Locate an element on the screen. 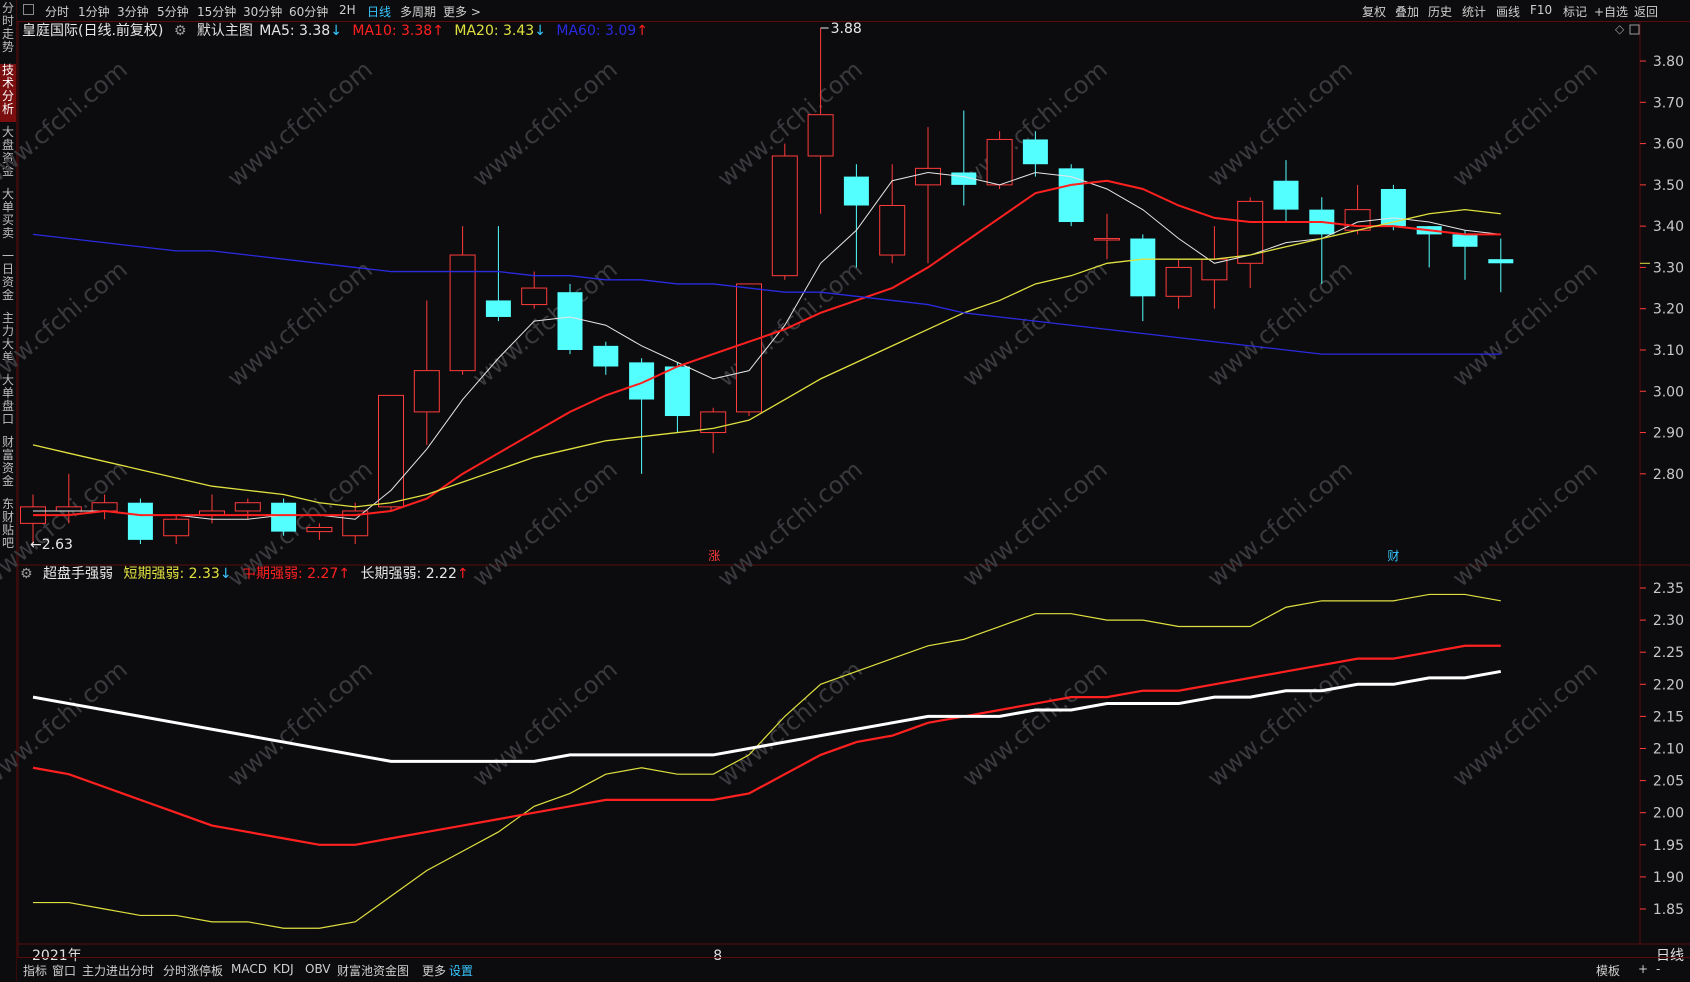  sub-y-tick-label: 2.20 is located at coordinates (1668, 685).